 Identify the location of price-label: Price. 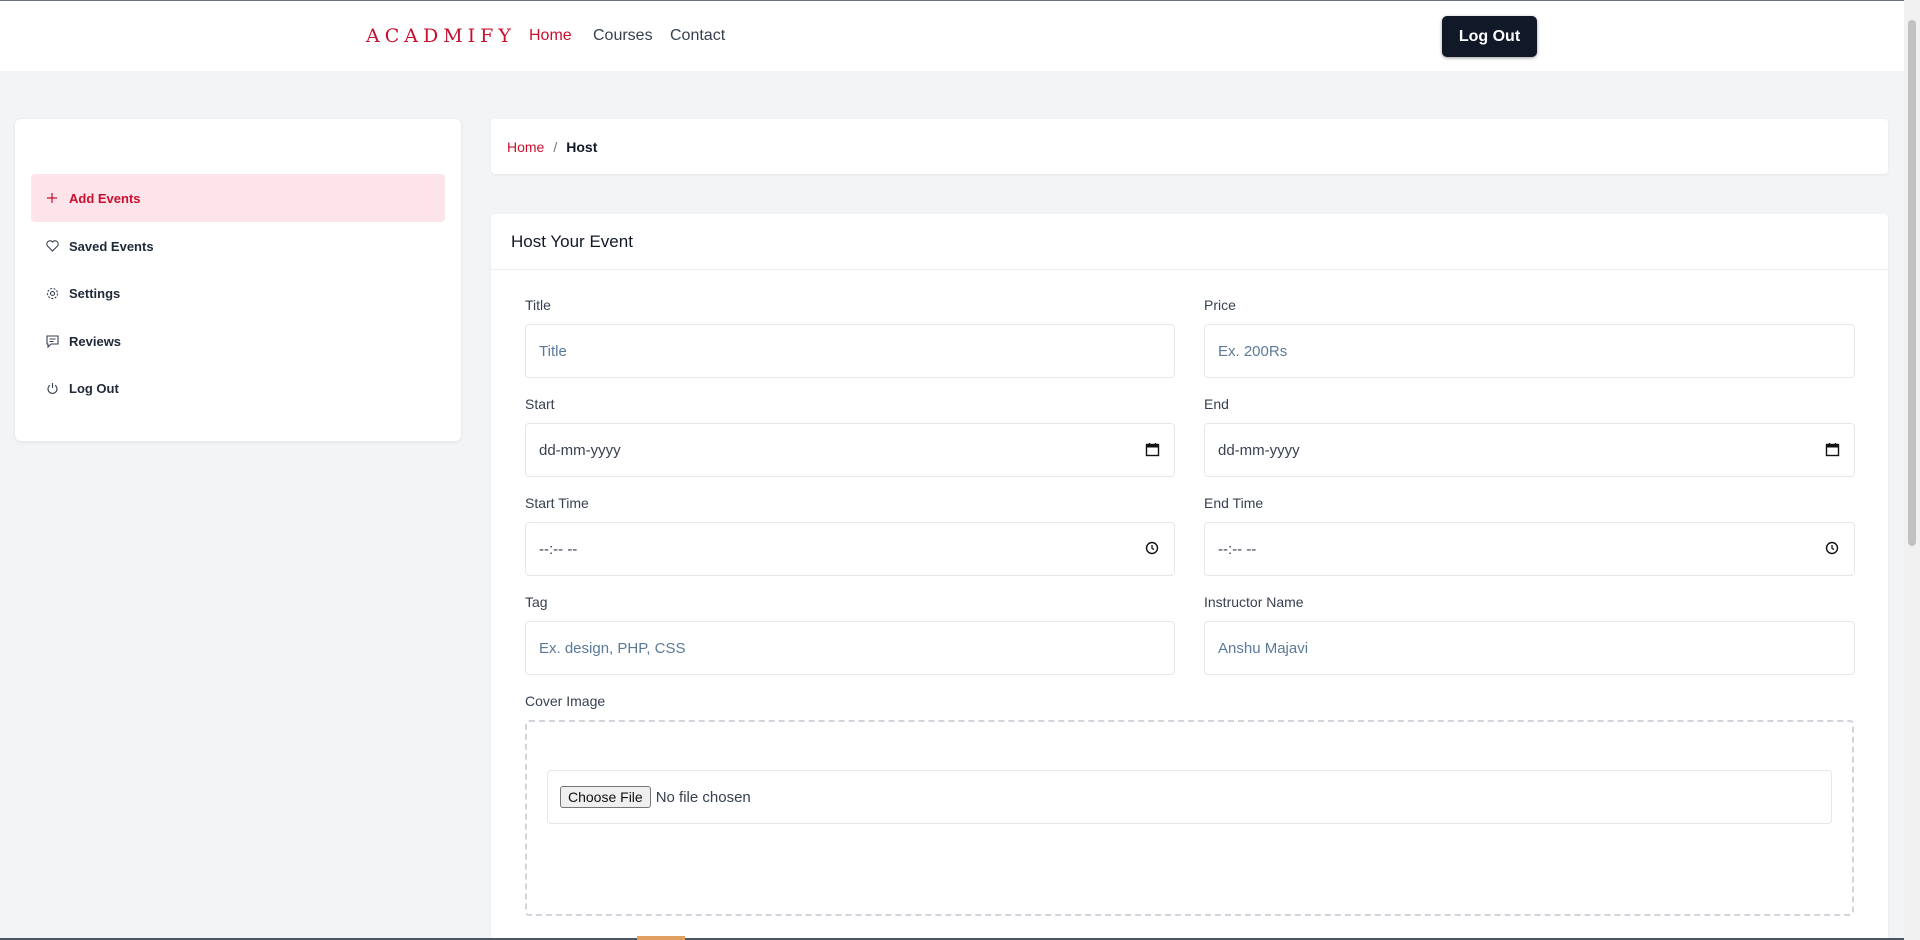
(1220, 305).